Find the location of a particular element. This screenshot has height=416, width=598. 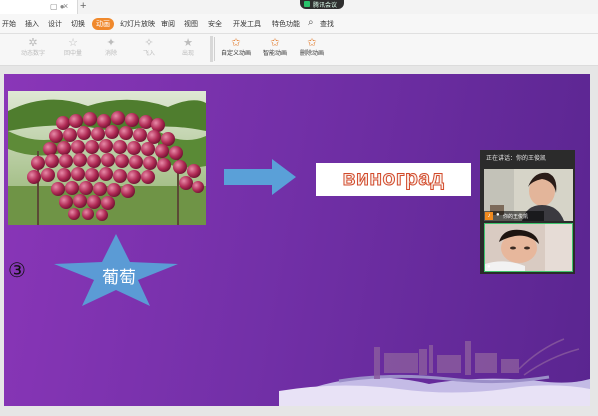

menu-transitions: 切换 is located at coordinates (78, 24).